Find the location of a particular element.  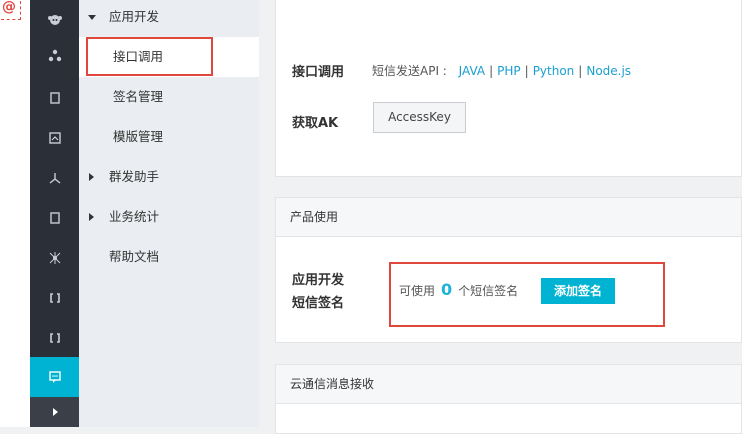

chart-icon is located at coordinates (54, 138).